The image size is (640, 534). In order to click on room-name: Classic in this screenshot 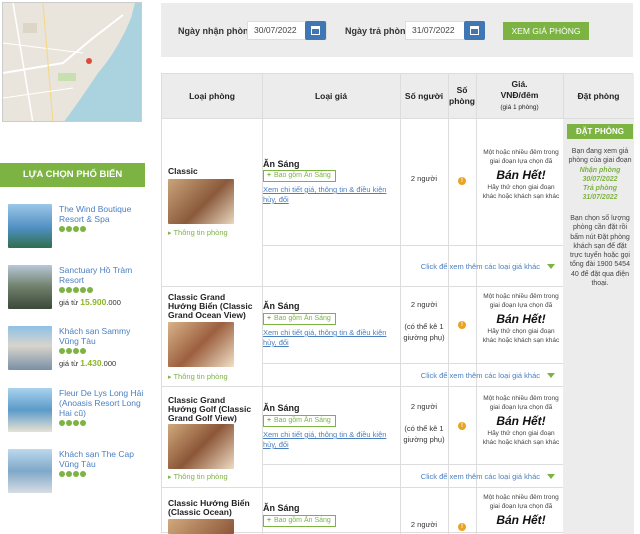, I will do `click(211, 171)`.